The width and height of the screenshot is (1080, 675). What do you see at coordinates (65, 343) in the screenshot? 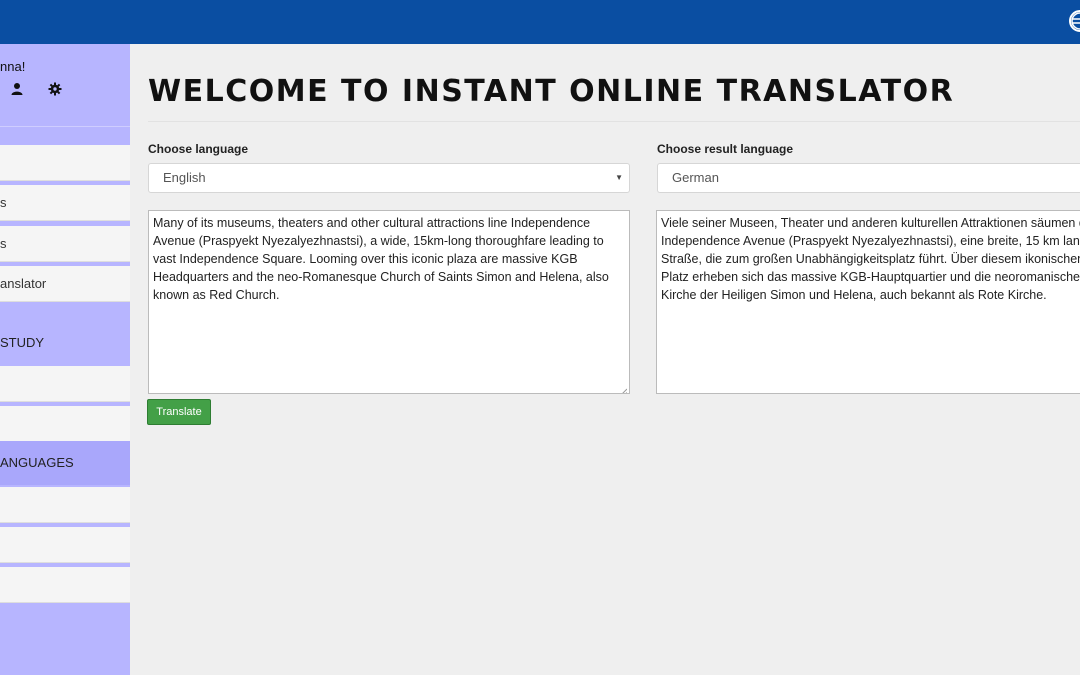
I see `sidebar-section-study: STUDY` at bounding box center [65, 343].